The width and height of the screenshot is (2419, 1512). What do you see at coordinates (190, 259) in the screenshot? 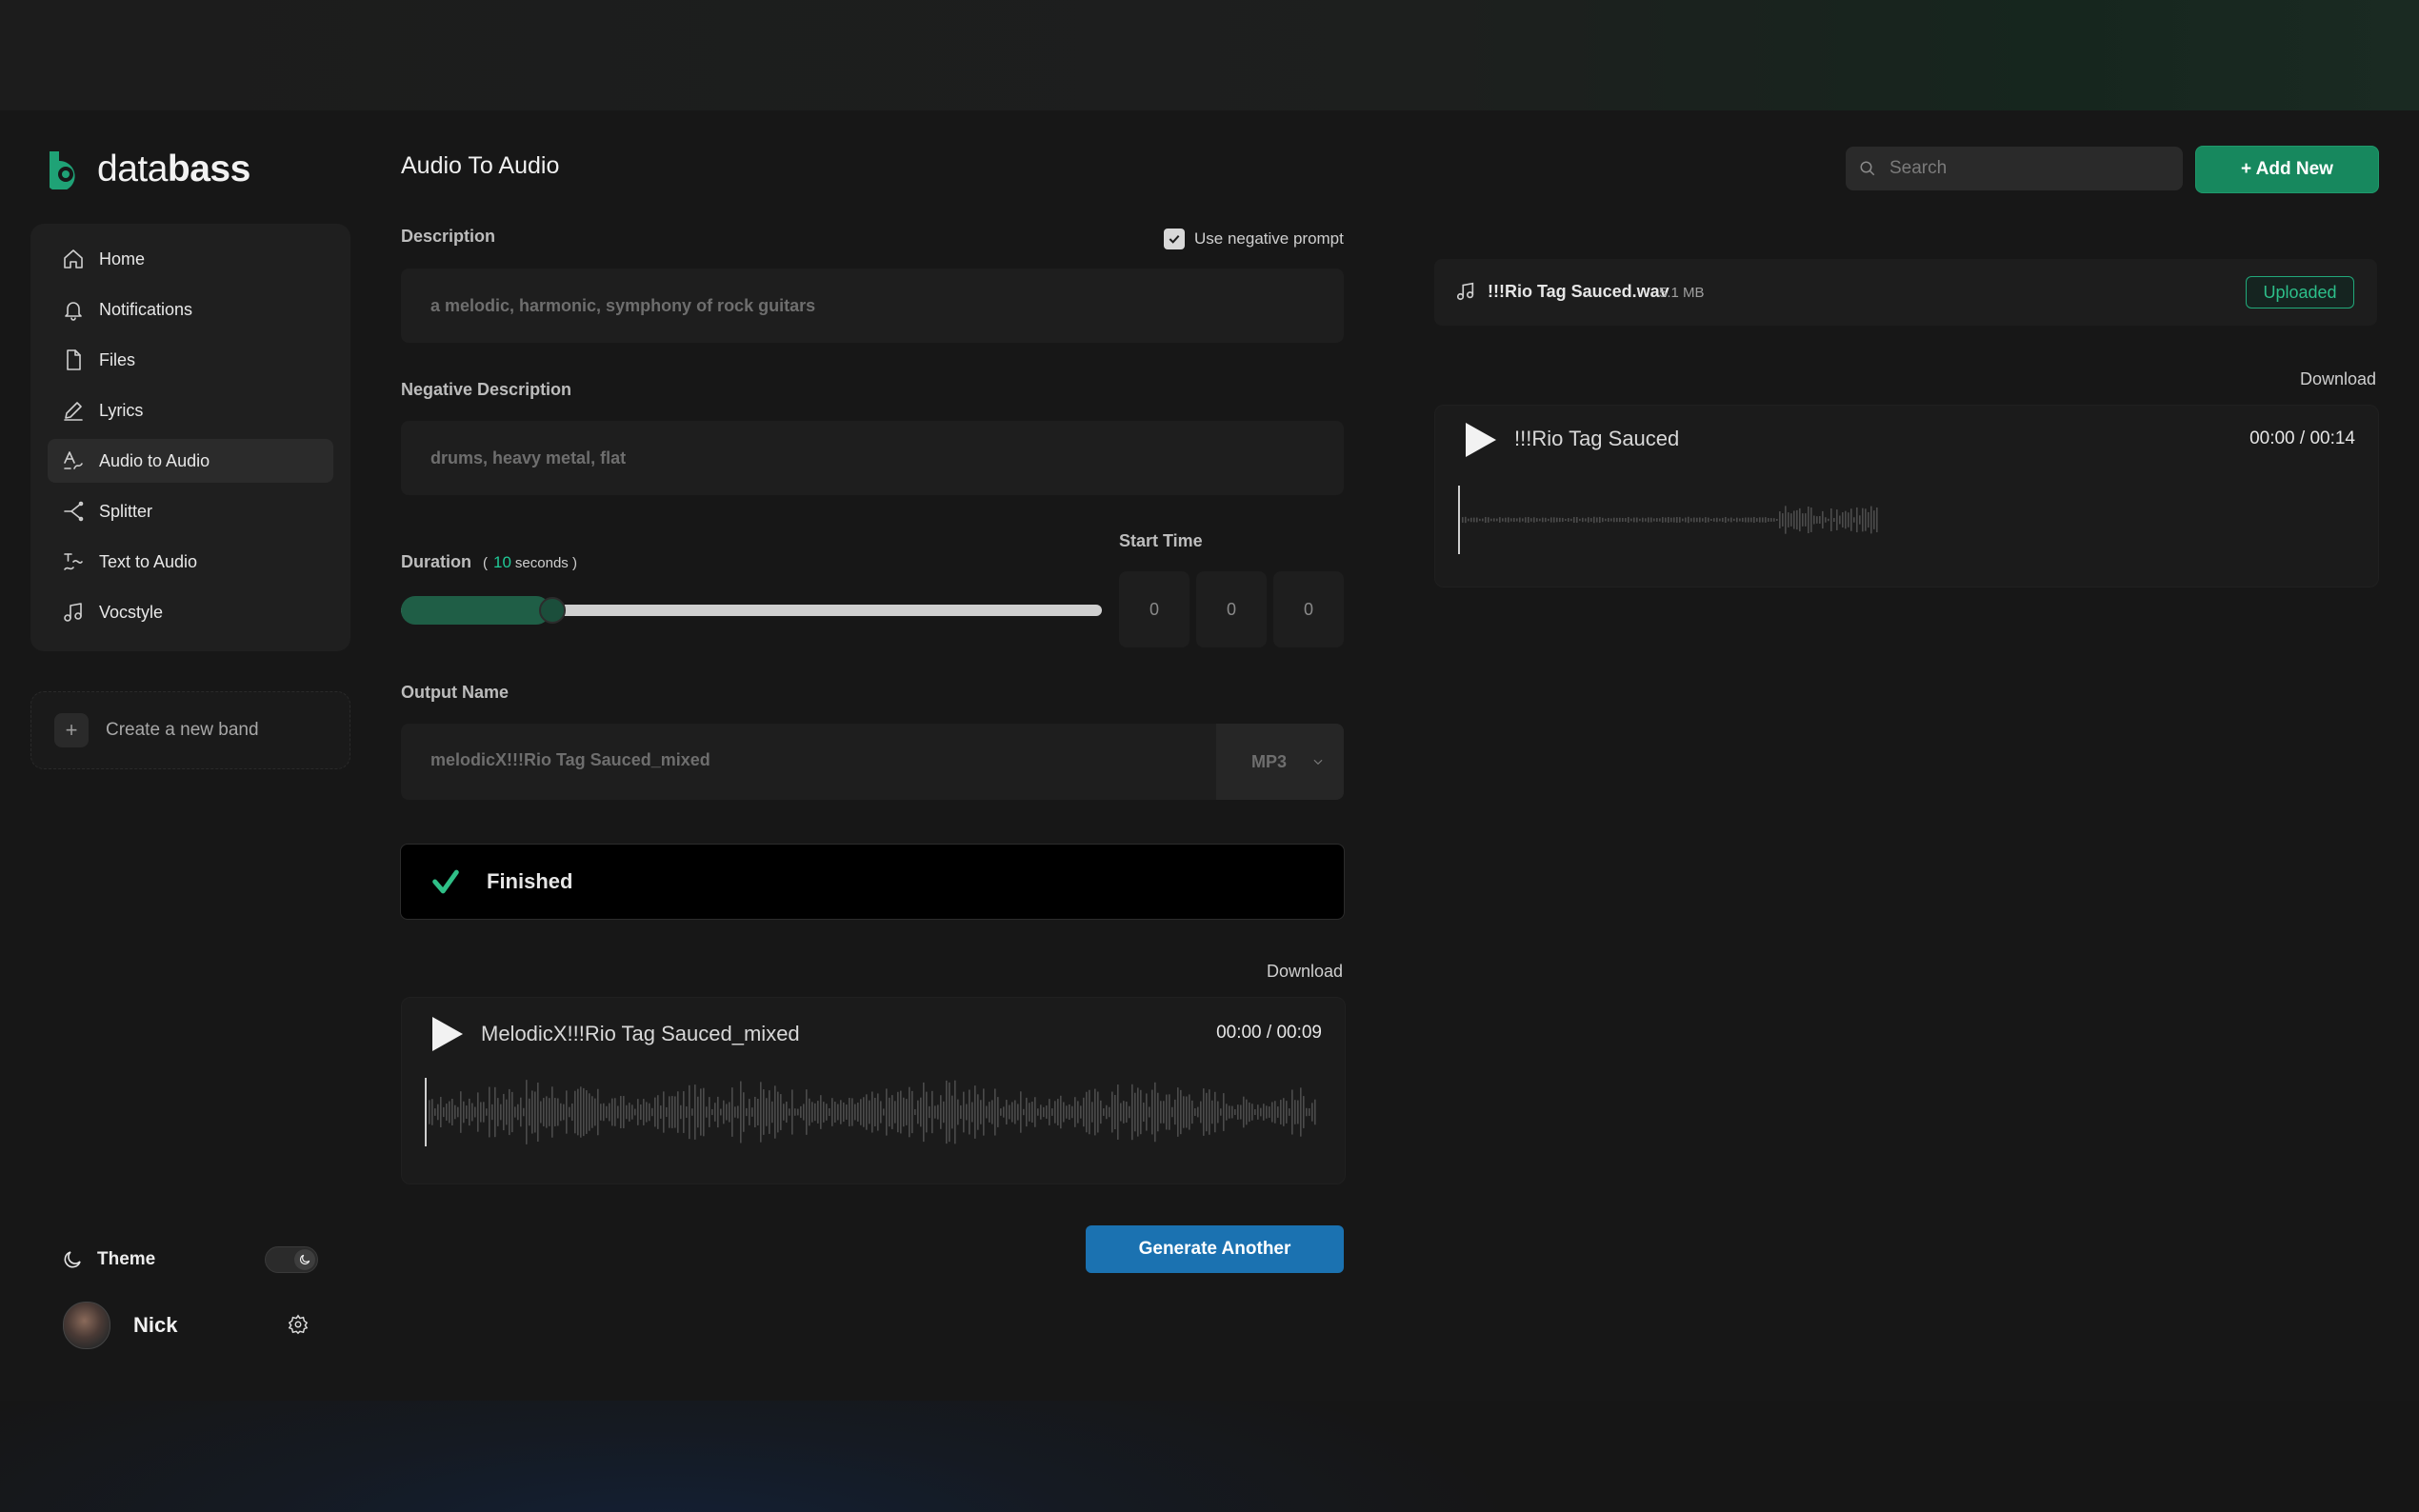
I see `sidebar-item-home: Home` at bounding box center [190, 259].